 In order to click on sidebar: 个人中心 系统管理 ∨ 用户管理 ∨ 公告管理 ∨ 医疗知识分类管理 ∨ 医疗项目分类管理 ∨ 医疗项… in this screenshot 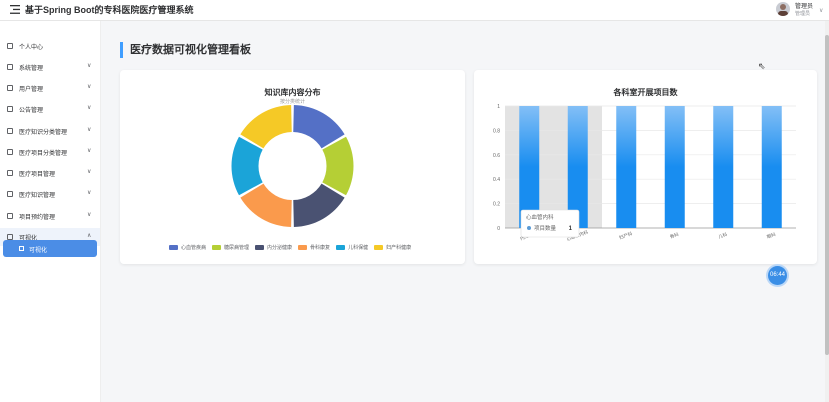, I will do `click(50, 211)`.